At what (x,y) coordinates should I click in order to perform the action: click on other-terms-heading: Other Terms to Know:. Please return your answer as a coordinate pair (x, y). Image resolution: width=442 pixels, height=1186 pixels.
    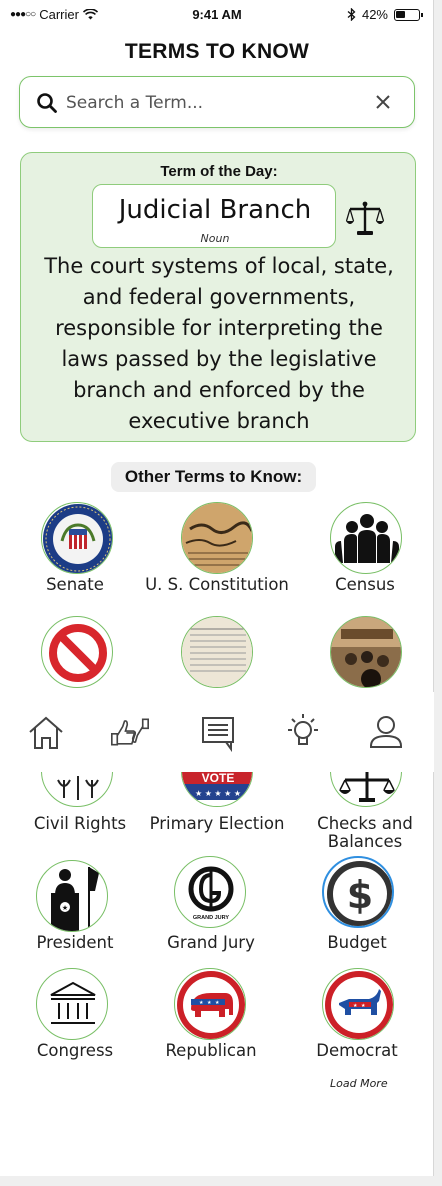
    Looking at the image, I should click on (213, 477).